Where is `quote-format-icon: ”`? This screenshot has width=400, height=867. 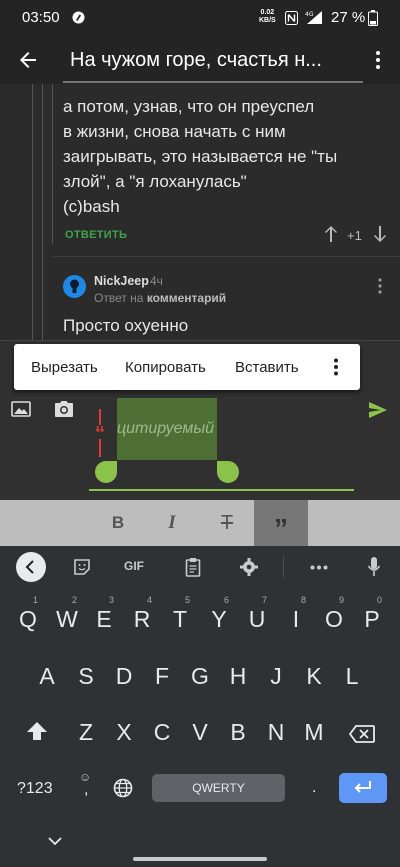
quote-format-icon: ” is located at coordinates (281, 523).